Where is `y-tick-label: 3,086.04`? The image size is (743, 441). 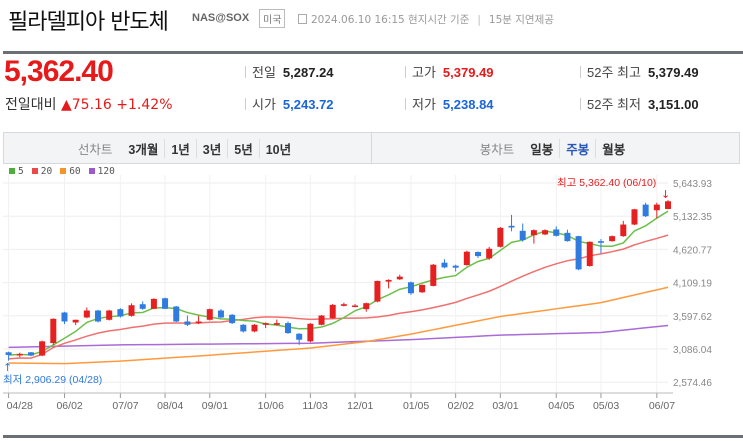 y-tick-label: 3,086.04 is located at coordinates (692, 350).